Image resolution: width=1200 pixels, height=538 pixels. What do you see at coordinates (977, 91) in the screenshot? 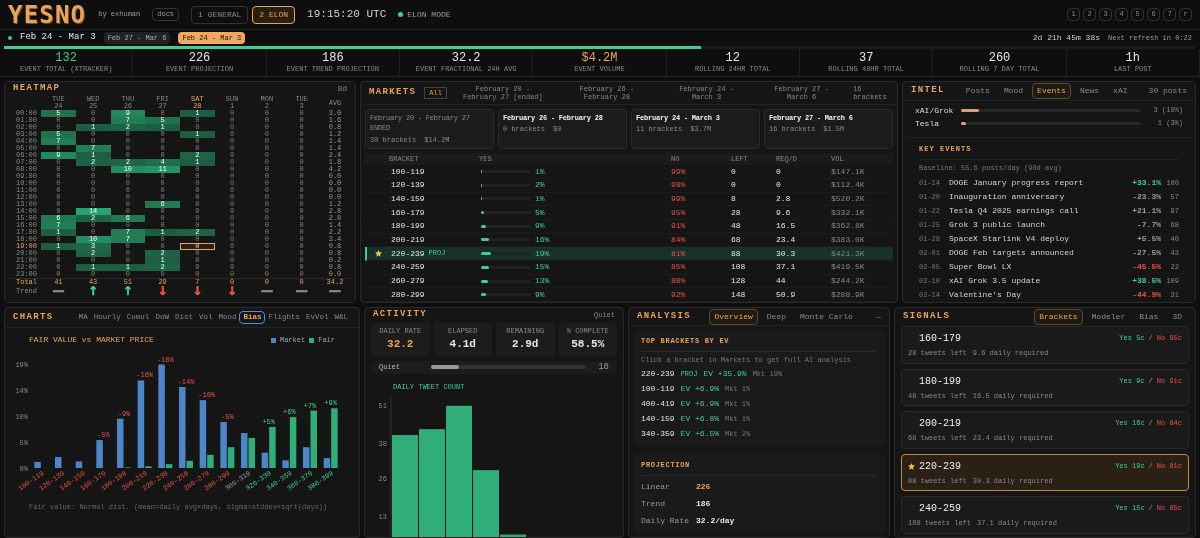
I see `tab: Posts` at bounding box center [977, 91].